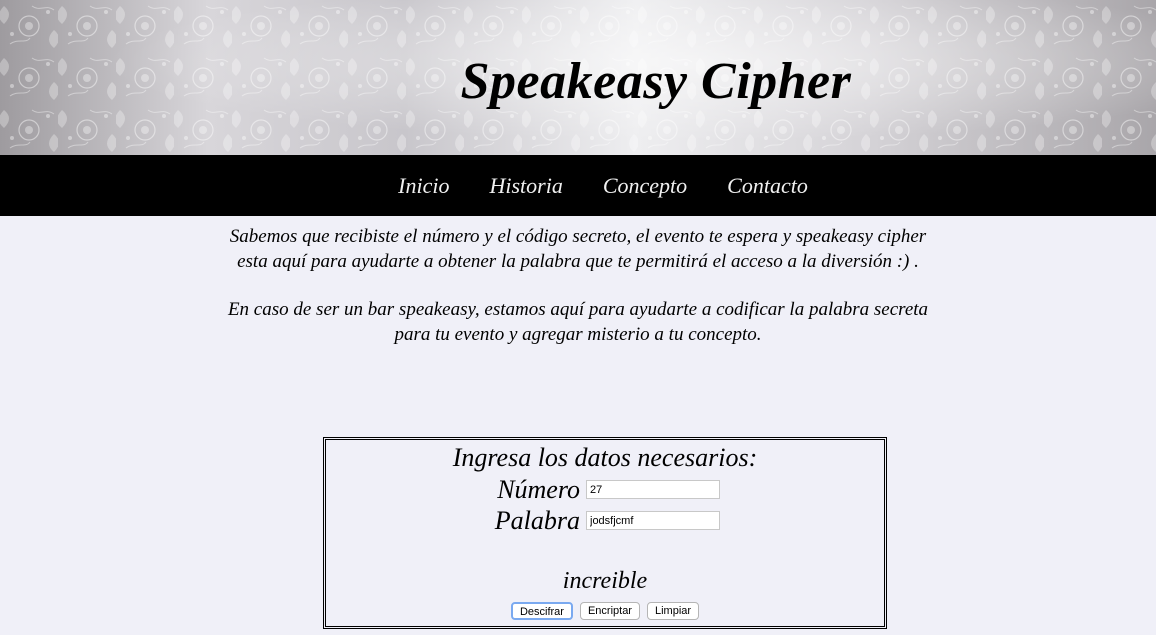 The image size is (1156, 635). Describe the element at coordinates (645, 186) in the screenshot. I see `nav-link-concepto: Concepto` at that location.